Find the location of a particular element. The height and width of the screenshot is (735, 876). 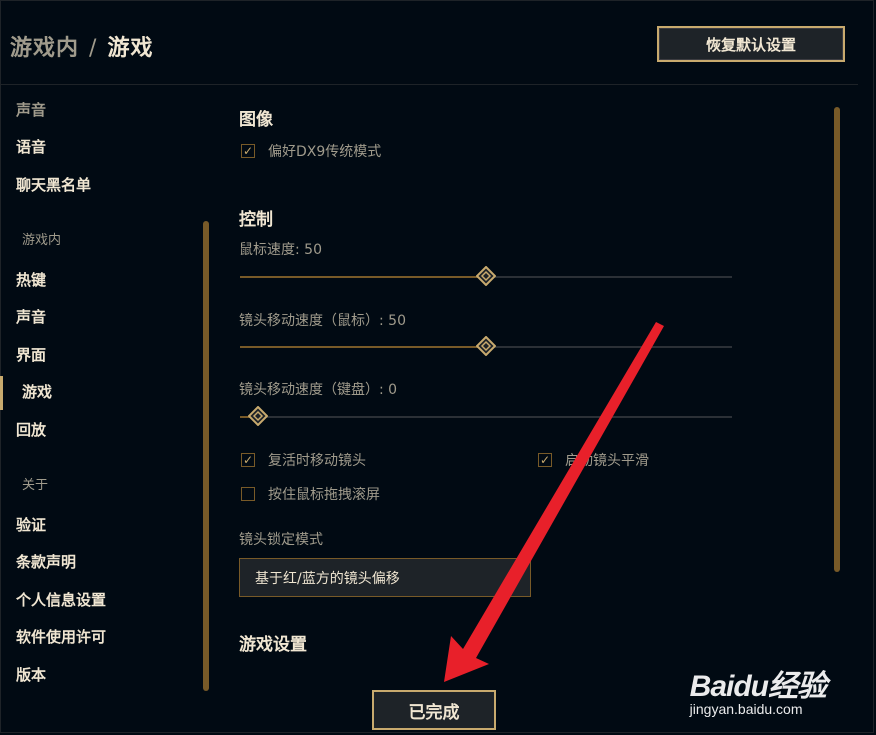

main-scrollbar is located at coordinates (837, 339).